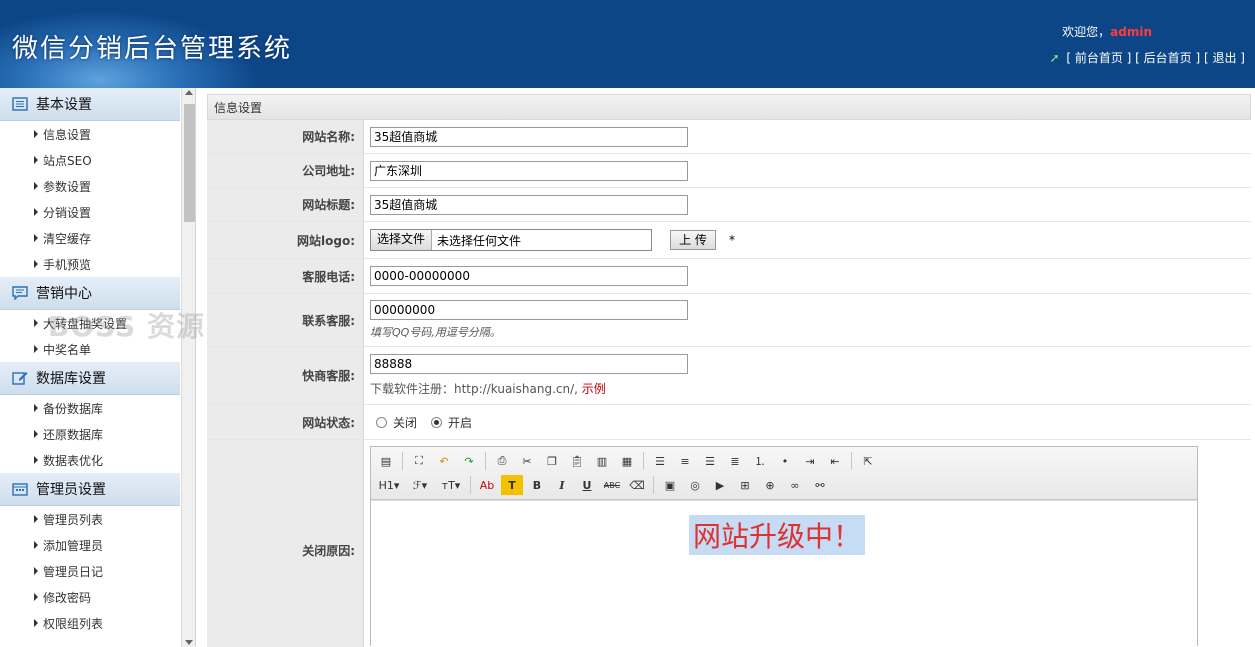 This screenshot has height=647, width=1255. Describe the element at coordinates (20, 489) in the screenshot. I see `calendar-icon` at that location.